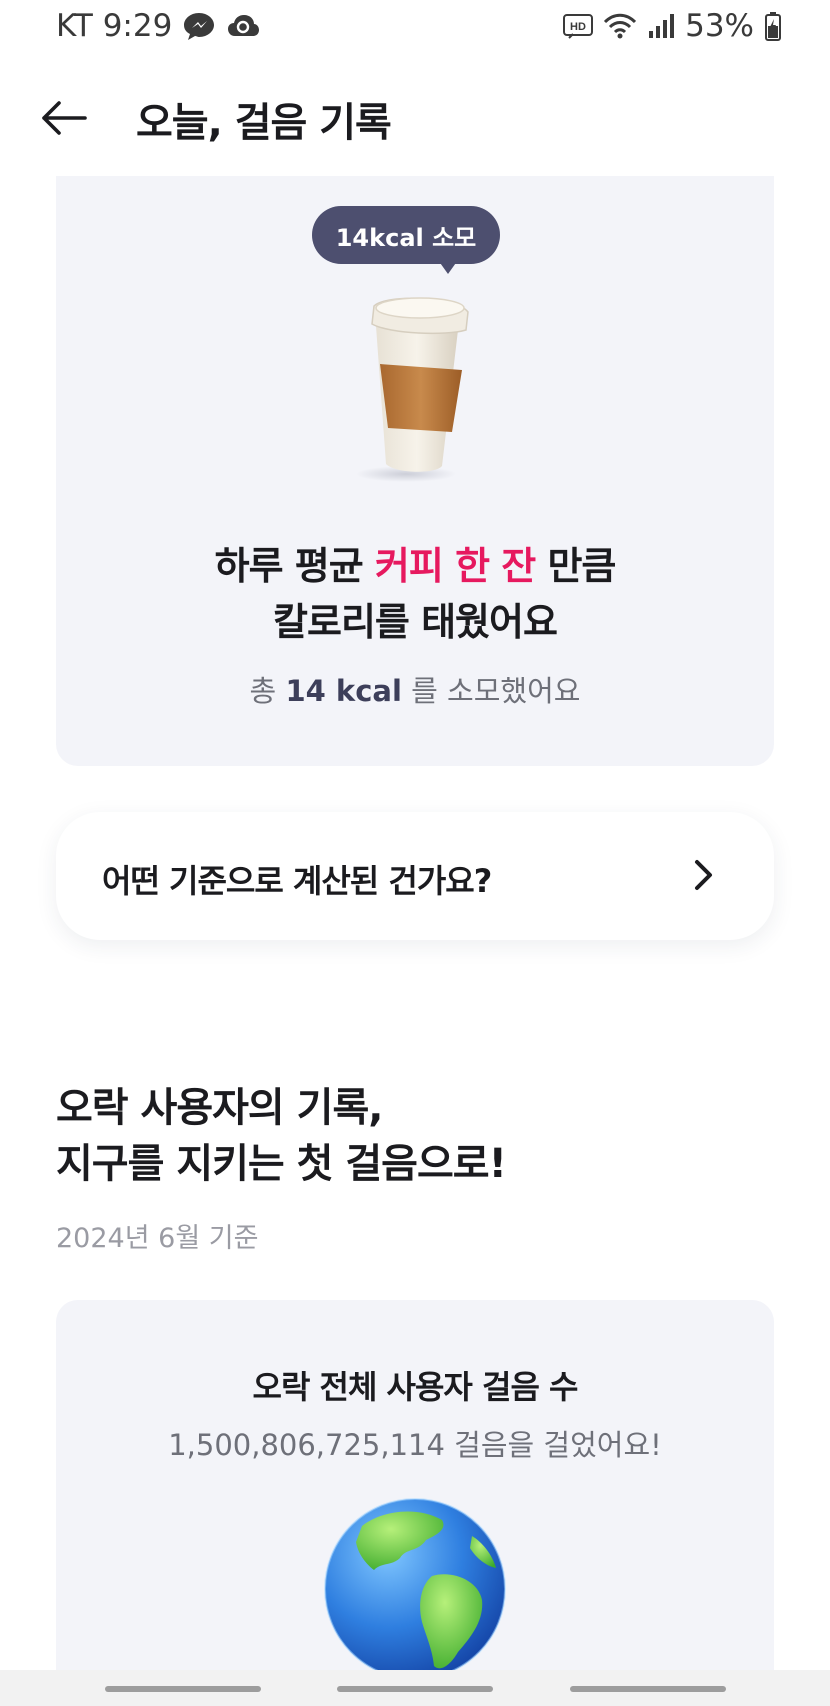 Image resolution: width=830 pixels, height=1706 pixels. What do you see at coordinates (294, 566) in the screenshot?
I see `headline-prefix: 하루 평균` at bounding box center [294, 566].